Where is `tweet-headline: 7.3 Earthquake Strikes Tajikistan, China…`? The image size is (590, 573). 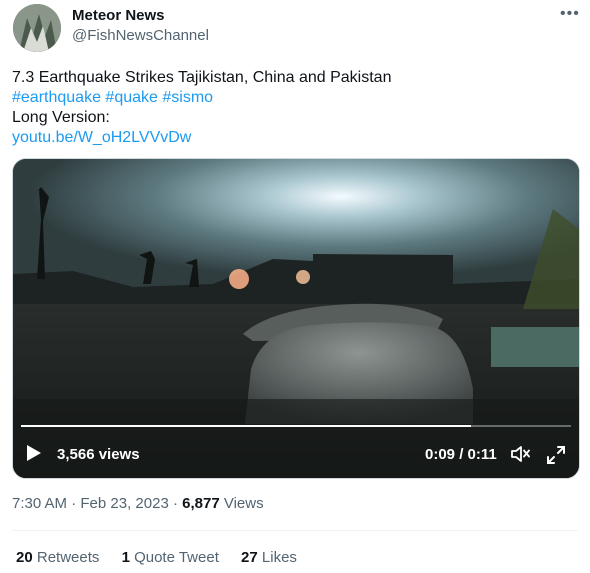
tweet-headline: 7.3 Earthquake Strikes Tajikistan, China… is located at coordinates (202, 77).